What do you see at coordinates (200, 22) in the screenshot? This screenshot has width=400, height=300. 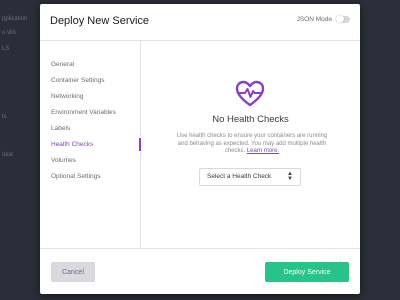 I see `modal-header: Deploy New Service JSON Mode` at bounding box center [200, 22].